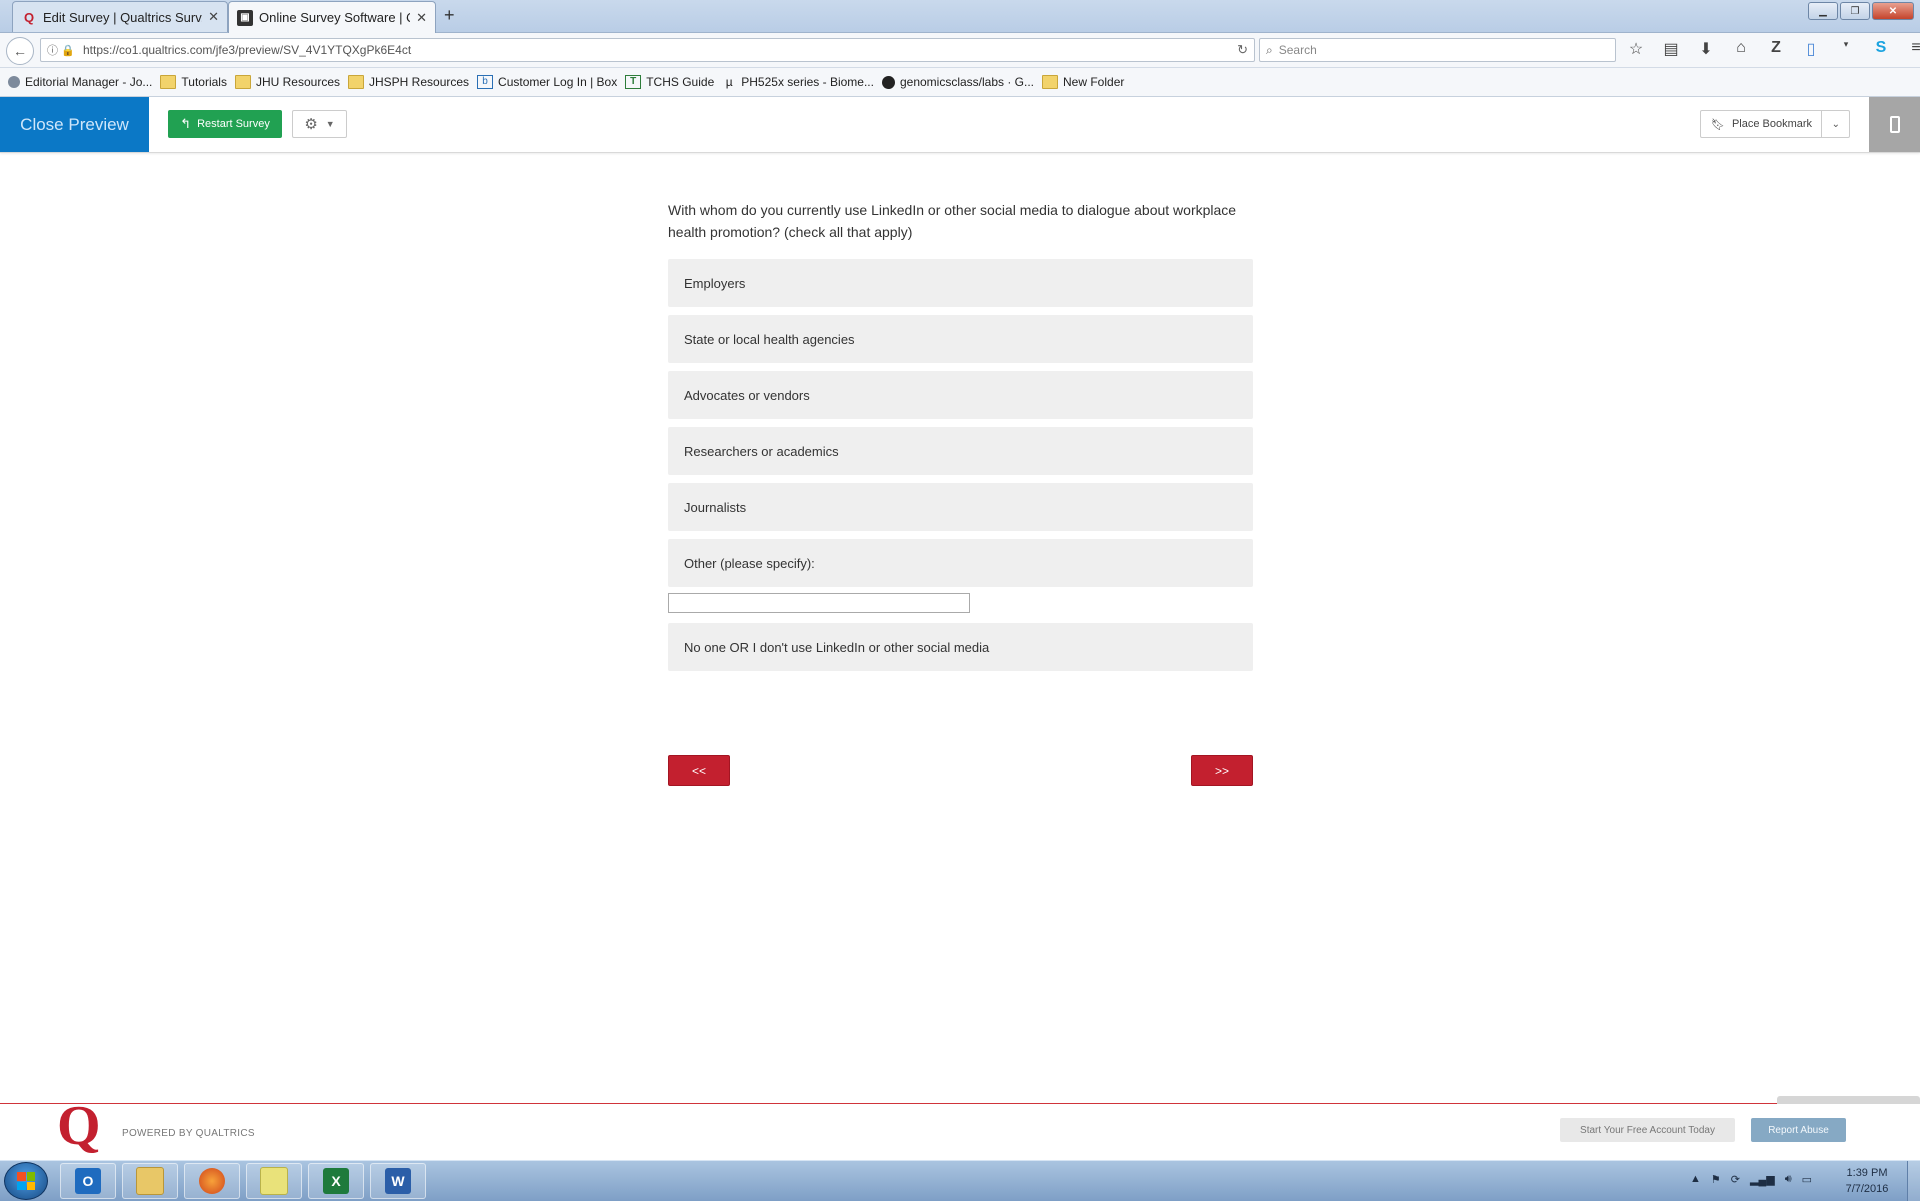 Image resolution: width=1920 pixels, height=1201 pixels. What do you see at coordinates (819, 603) in the screenshot?
I see `other-specify-input` at bounding box center [819, 603].